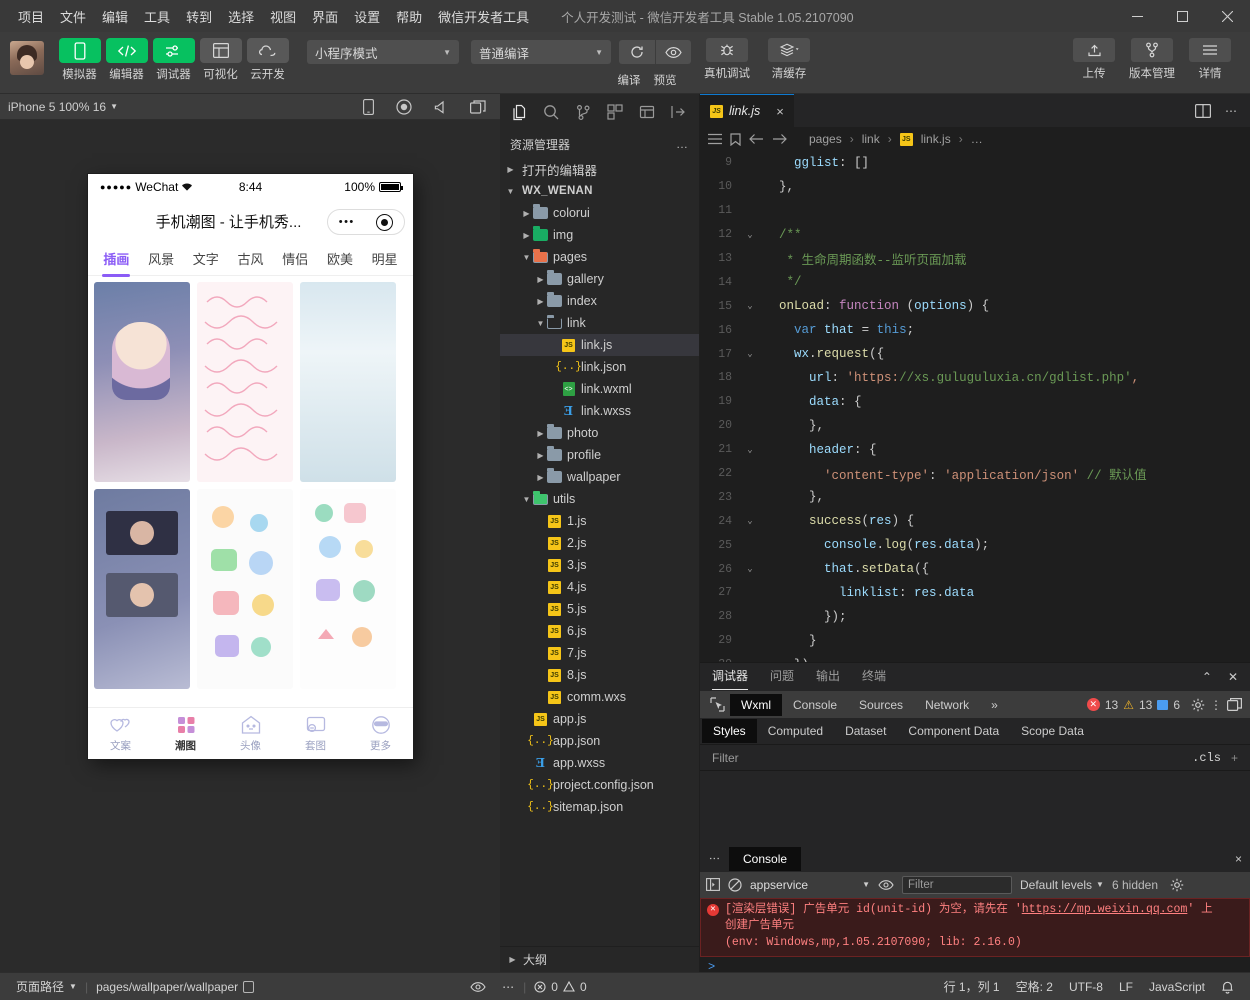 The height and width of the screenshot is (1000, 1250). What do you see at coordinates (599, 807) in the screenshot?
I see `file-tree-item-sitemap.json: {..} sitemap.json` at bounding box center [599, 807].